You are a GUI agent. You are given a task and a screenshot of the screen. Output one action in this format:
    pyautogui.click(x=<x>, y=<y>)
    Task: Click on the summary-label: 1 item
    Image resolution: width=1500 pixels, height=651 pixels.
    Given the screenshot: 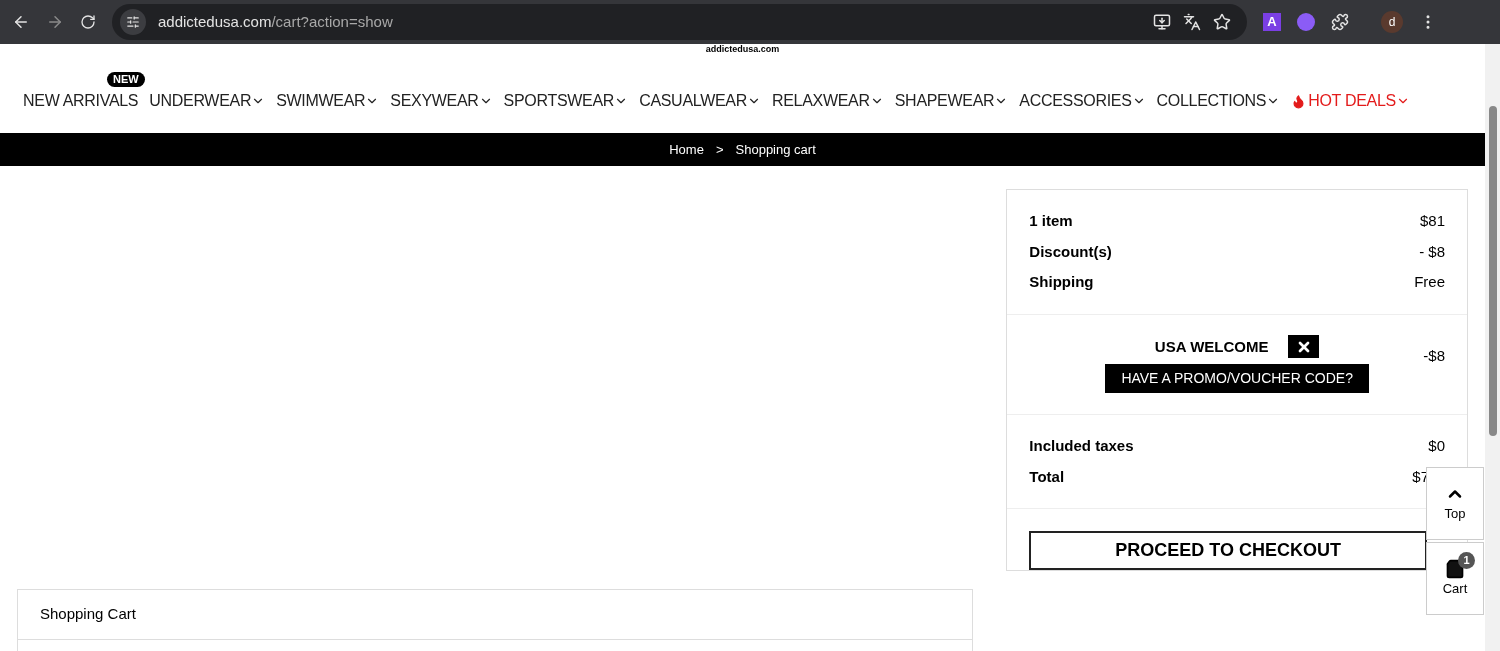 What is the action you would take?
    pyautogui.click(x=1051, y=221)
    